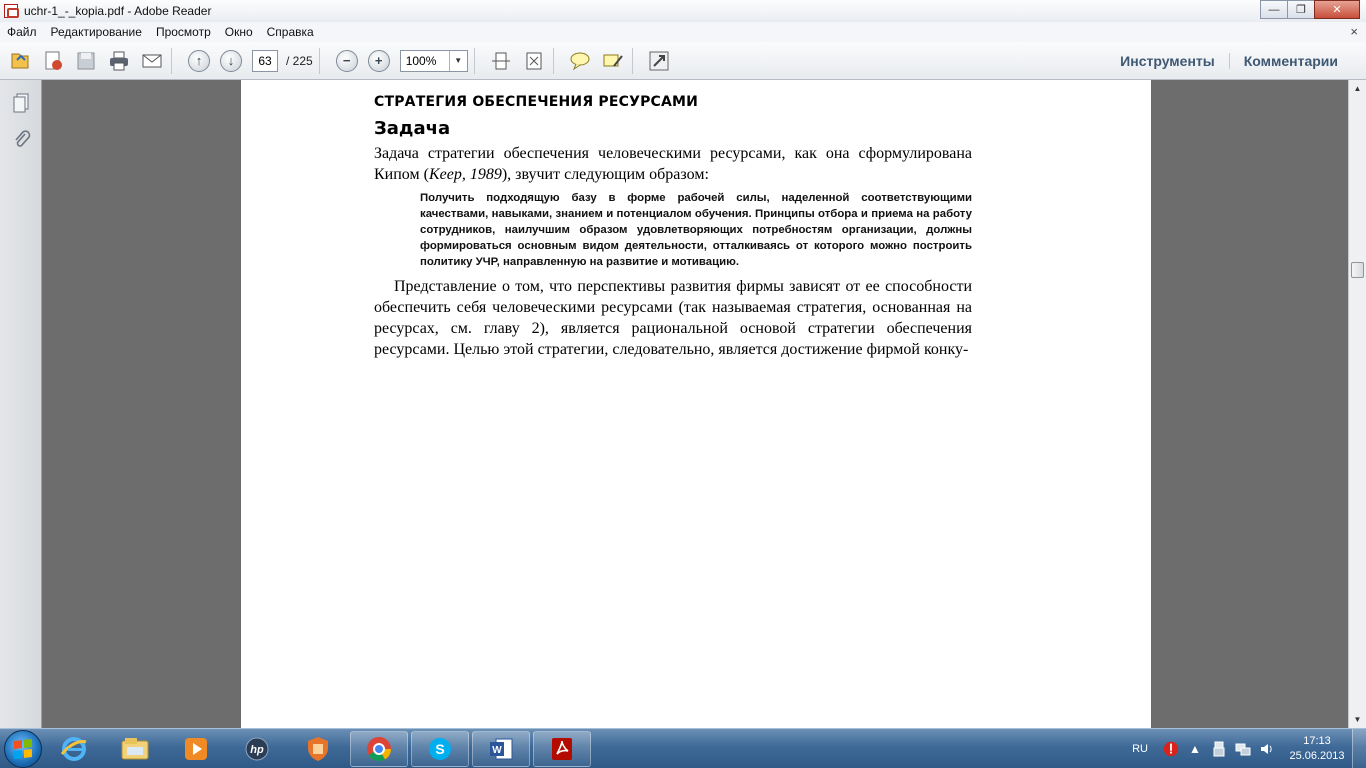 The width and height of the screenshot is (1366, 768). Describe the element at coordinates (290, 32) in the screenshot. I see `menu-help: Справка` at that location.